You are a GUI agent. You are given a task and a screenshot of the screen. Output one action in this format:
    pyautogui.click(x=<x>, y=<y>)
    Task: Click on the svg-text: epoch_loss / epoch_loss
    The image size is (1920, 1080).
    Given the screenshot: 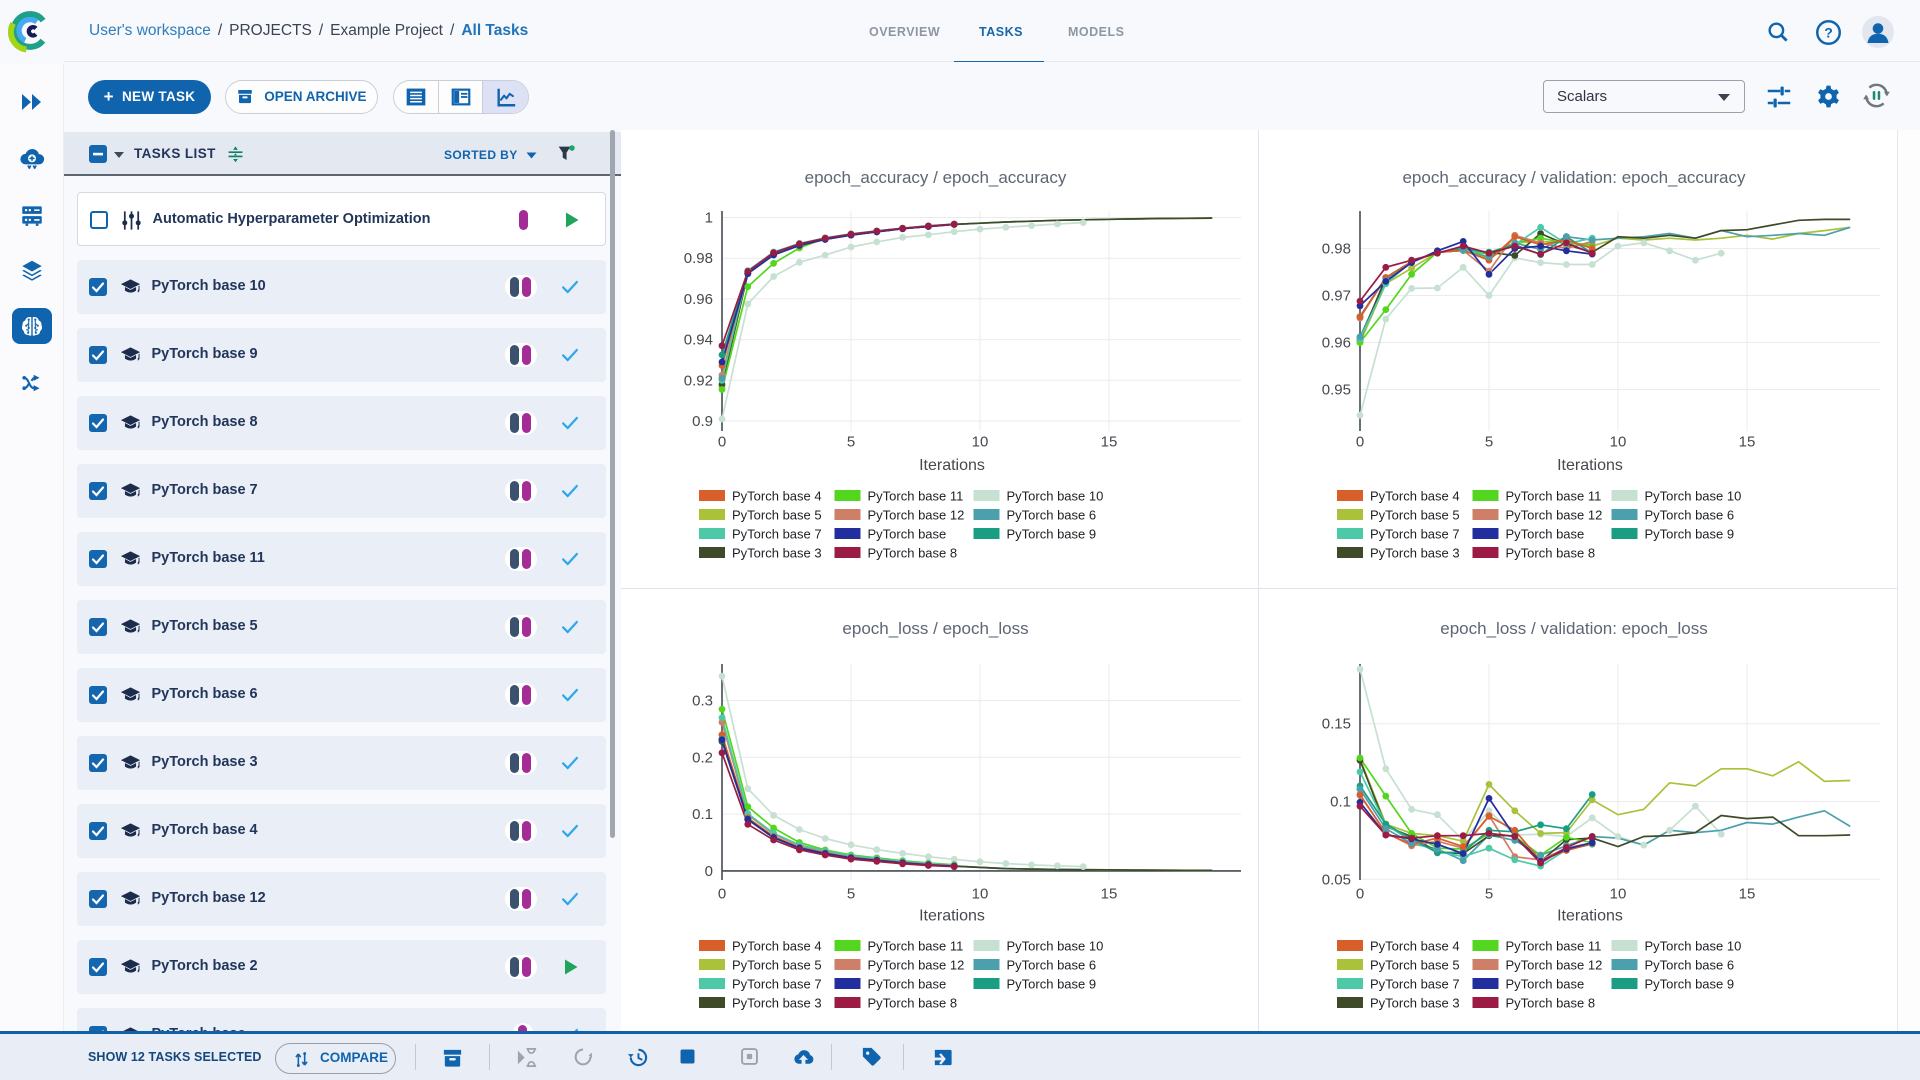 What is the action you would take?
    pyautogui.click(x=935, y=628)
    